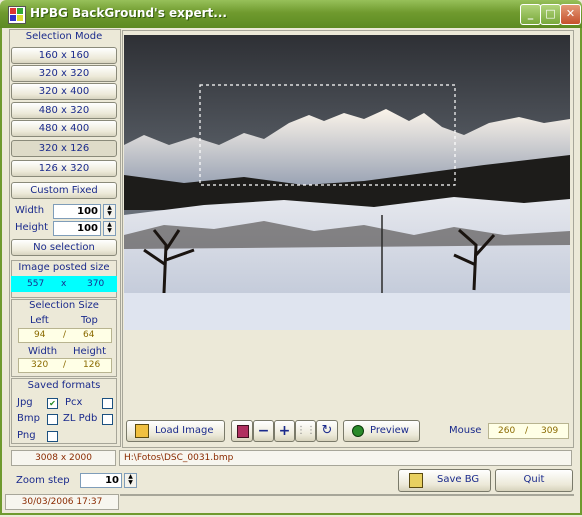 Image resolution: width=582 pixels, height=517 pixels. What do you see at coordinates (64, 55) in the screenshot?
I see `size-160x160-button: 160 x 160` at bounding box center [64, 55].